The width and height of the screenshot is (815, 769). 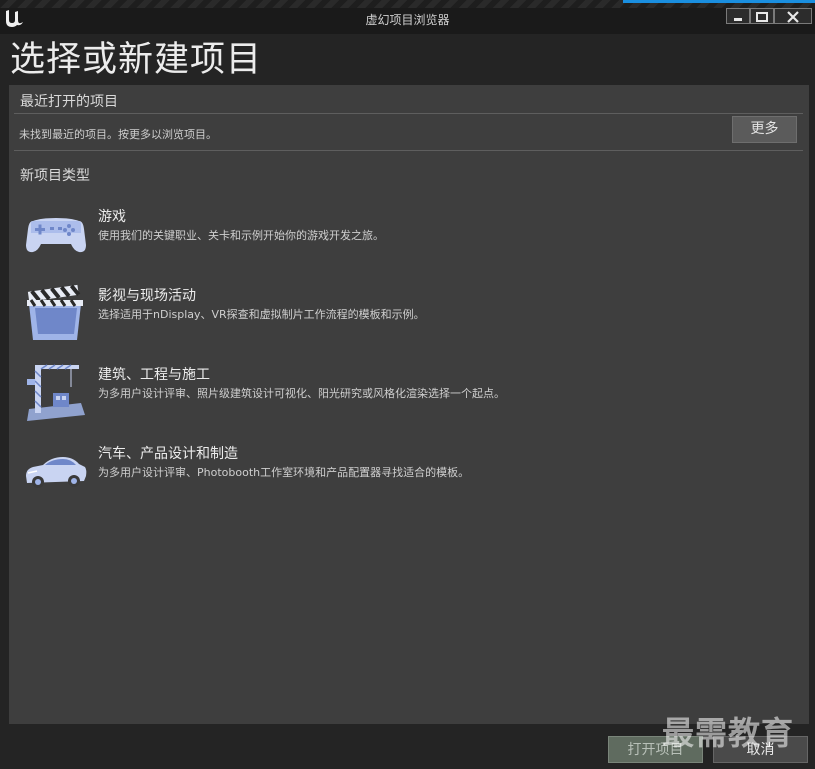 I want to click on project-type-name: 建筑、工程与施工, so click(x=154, y=375).